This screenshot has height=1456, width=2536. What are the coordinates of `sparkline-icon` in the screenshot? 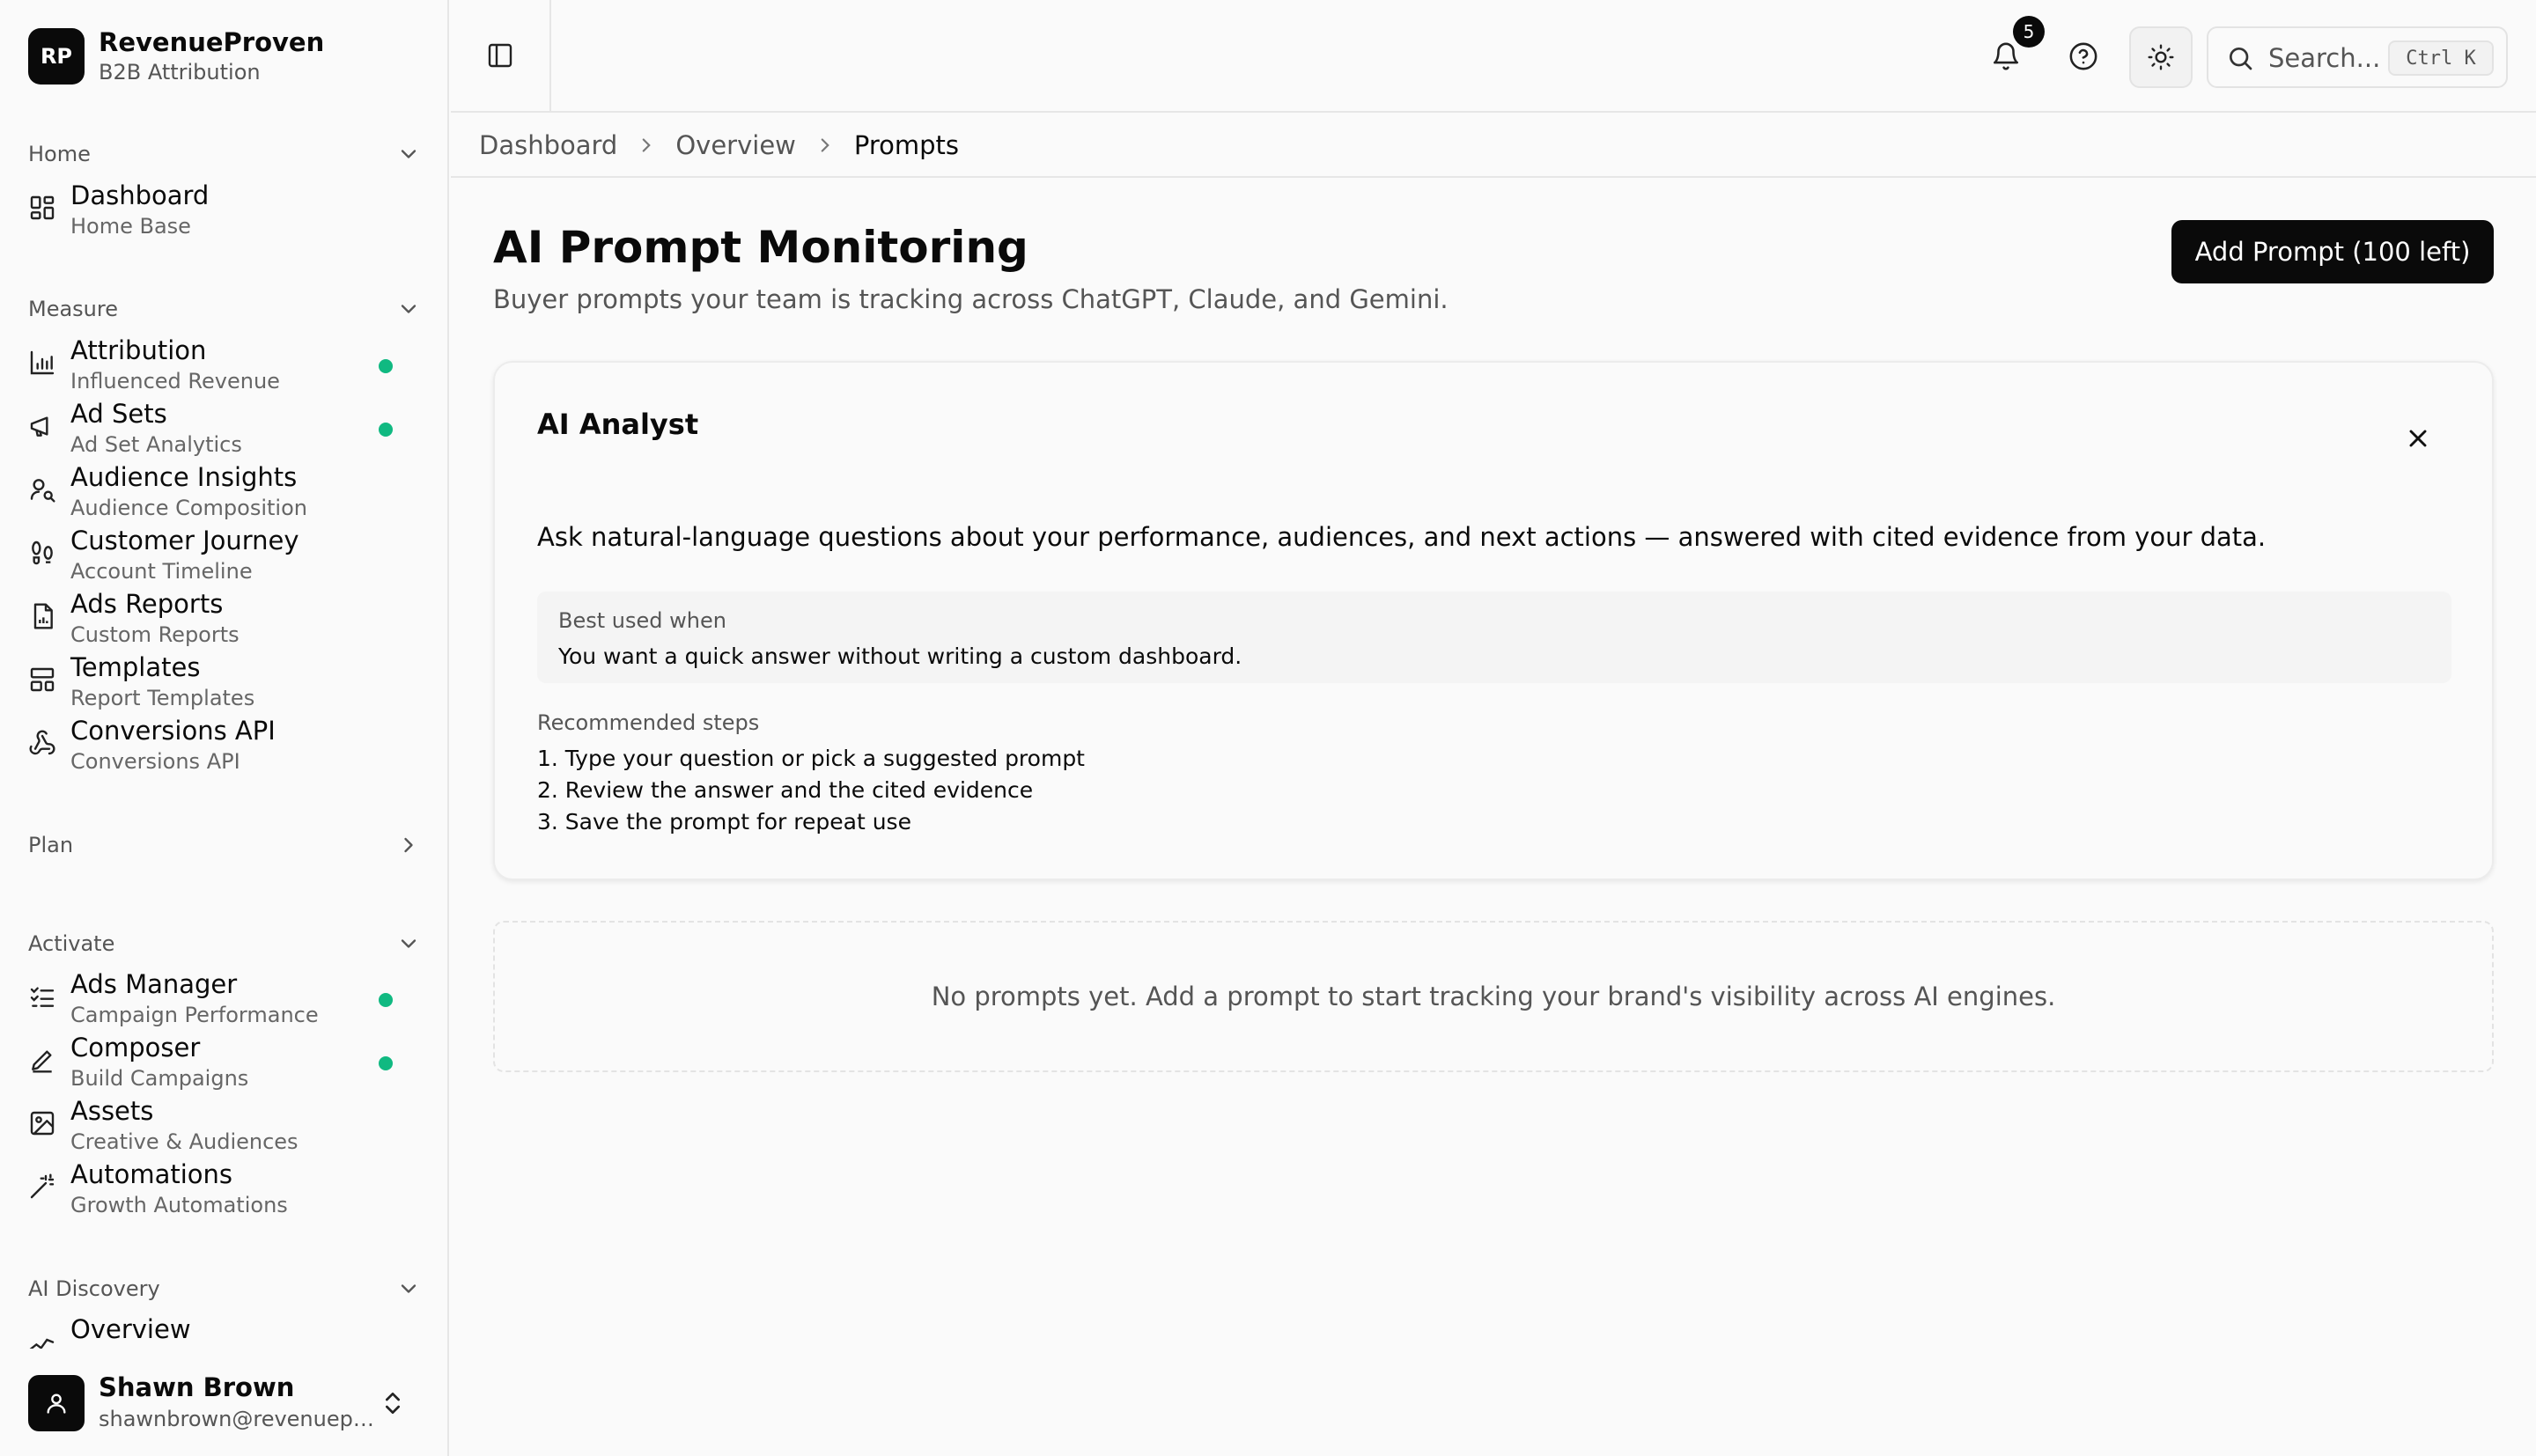 It's located at (42, 1337).